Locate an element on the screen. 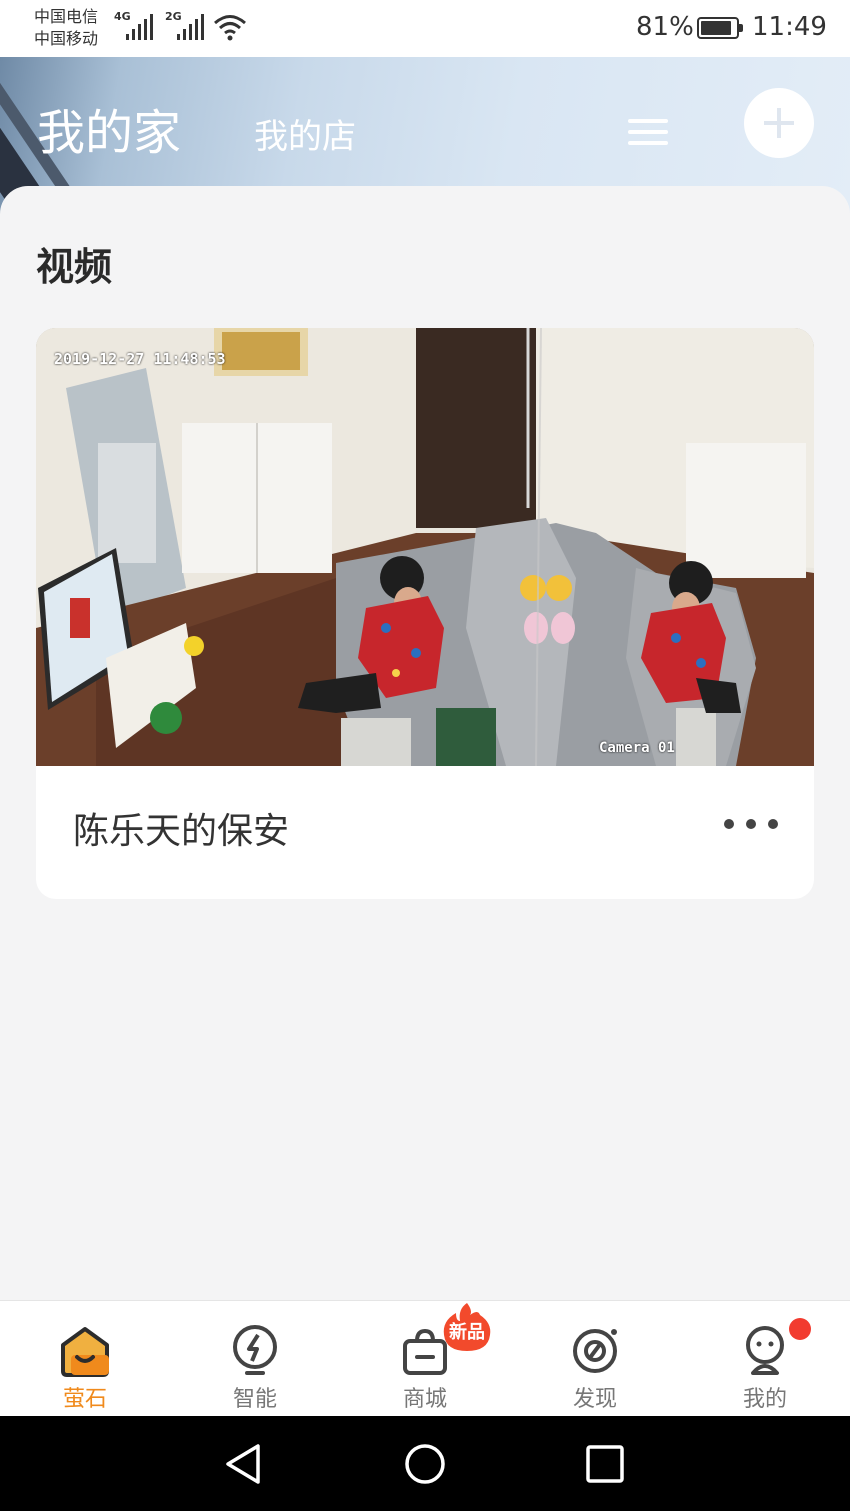  timestamp-overlay: 2019-12-27 11:48:53 is located at coordinates (140, 359).